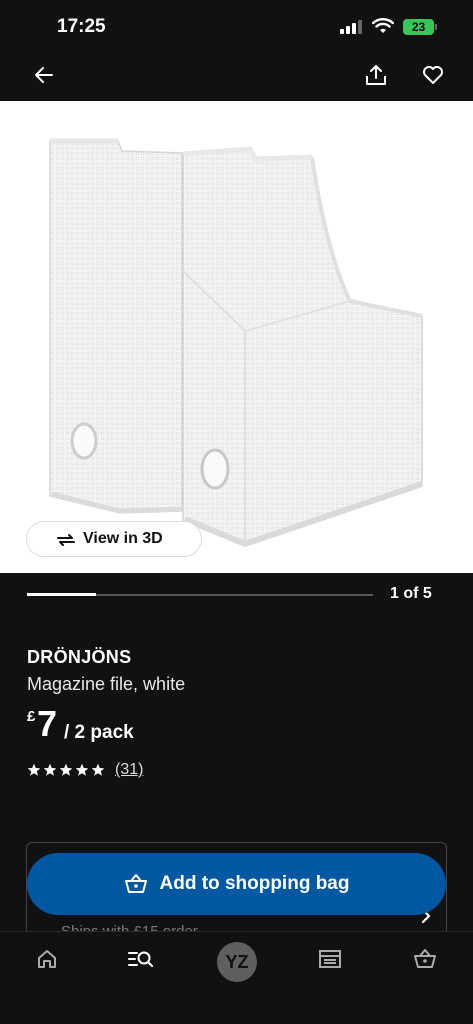 This screenshot has width=473, height=1024. Describe the element at coordinates (141, 959) in the screenshot. I see `search-list-icon` at that location.